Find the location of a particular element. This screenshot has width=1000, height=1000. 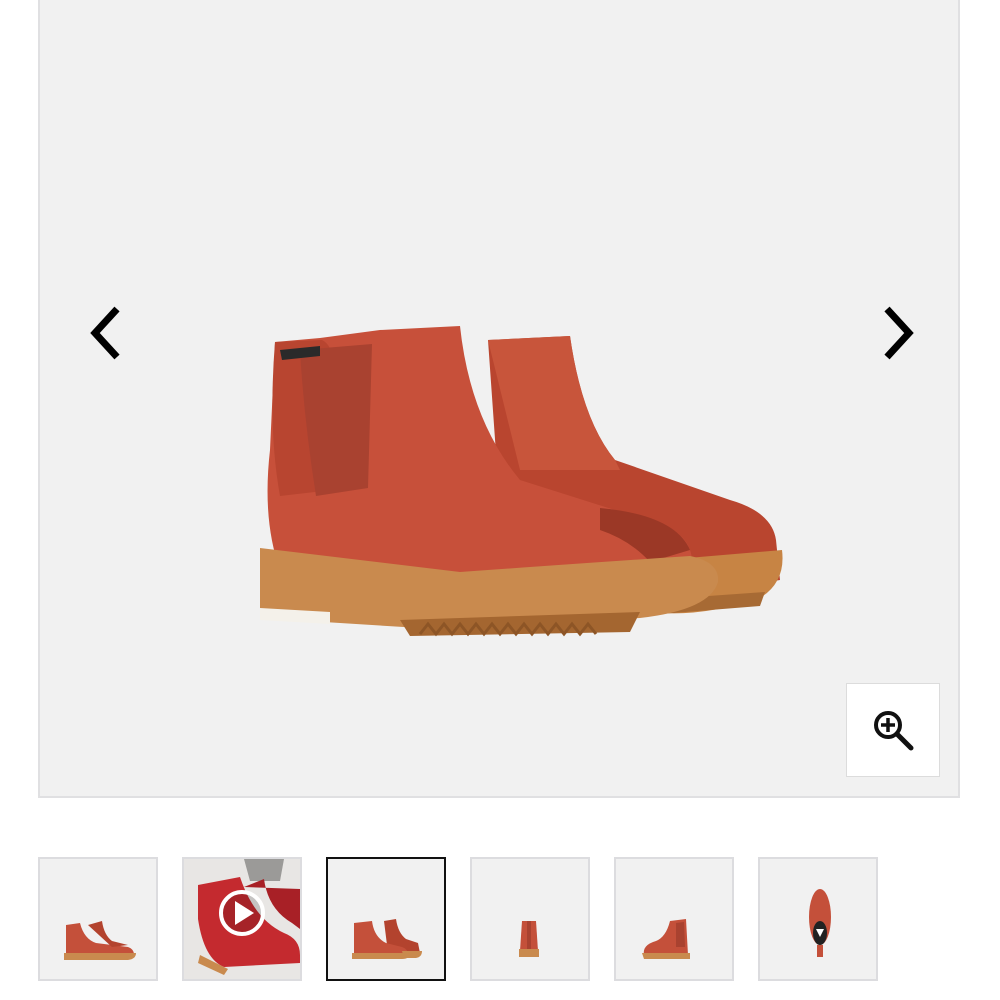

next-image-button is located at coordinates (899, 333).